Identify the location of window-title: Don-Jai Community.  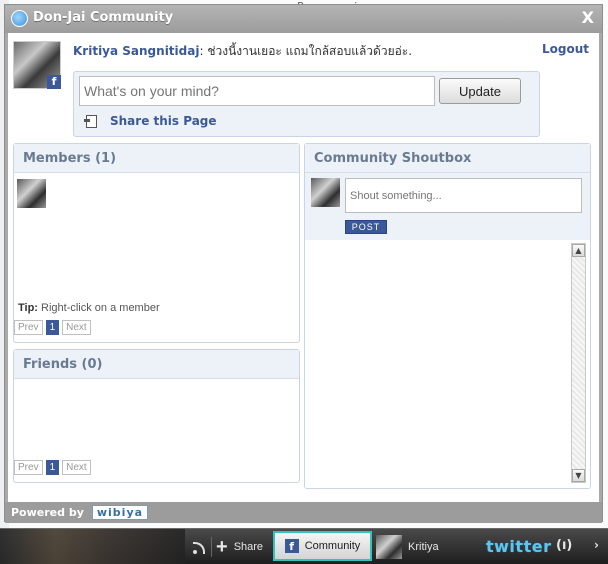
(103, 17).